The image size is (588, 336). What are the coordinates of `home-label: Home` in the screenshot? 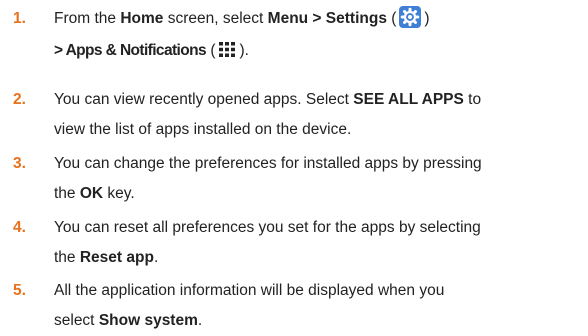 It's located at (142, 18).